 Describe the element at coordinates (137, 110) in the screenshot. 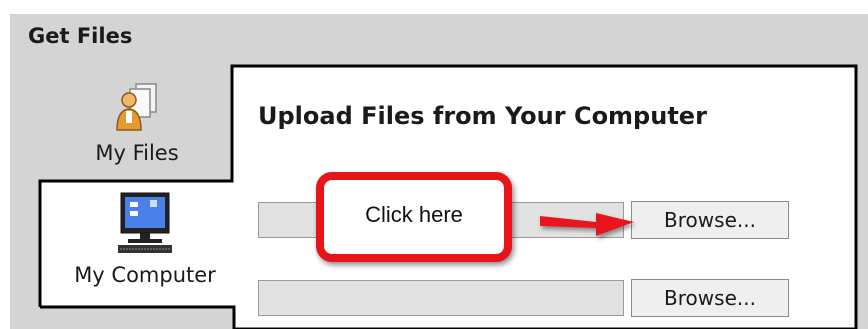

I see `person-document-icon` at that location.